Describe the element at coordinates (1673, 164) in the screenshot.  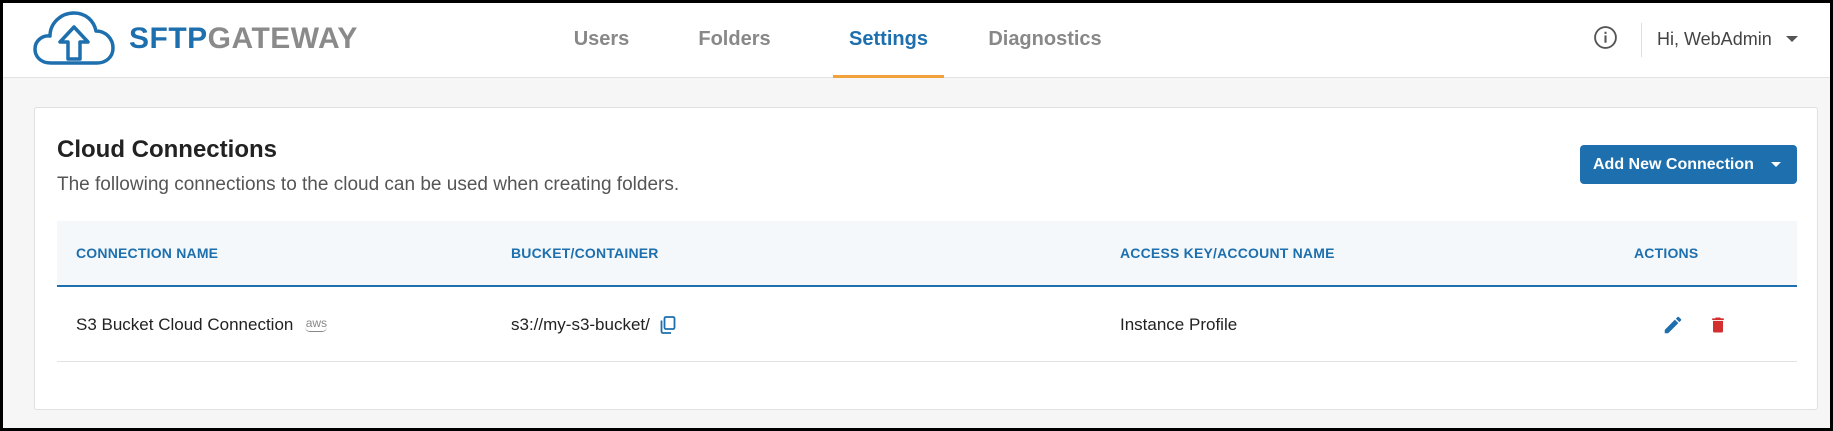
I see `add-new-connection-label: Add New Connection` at that location.